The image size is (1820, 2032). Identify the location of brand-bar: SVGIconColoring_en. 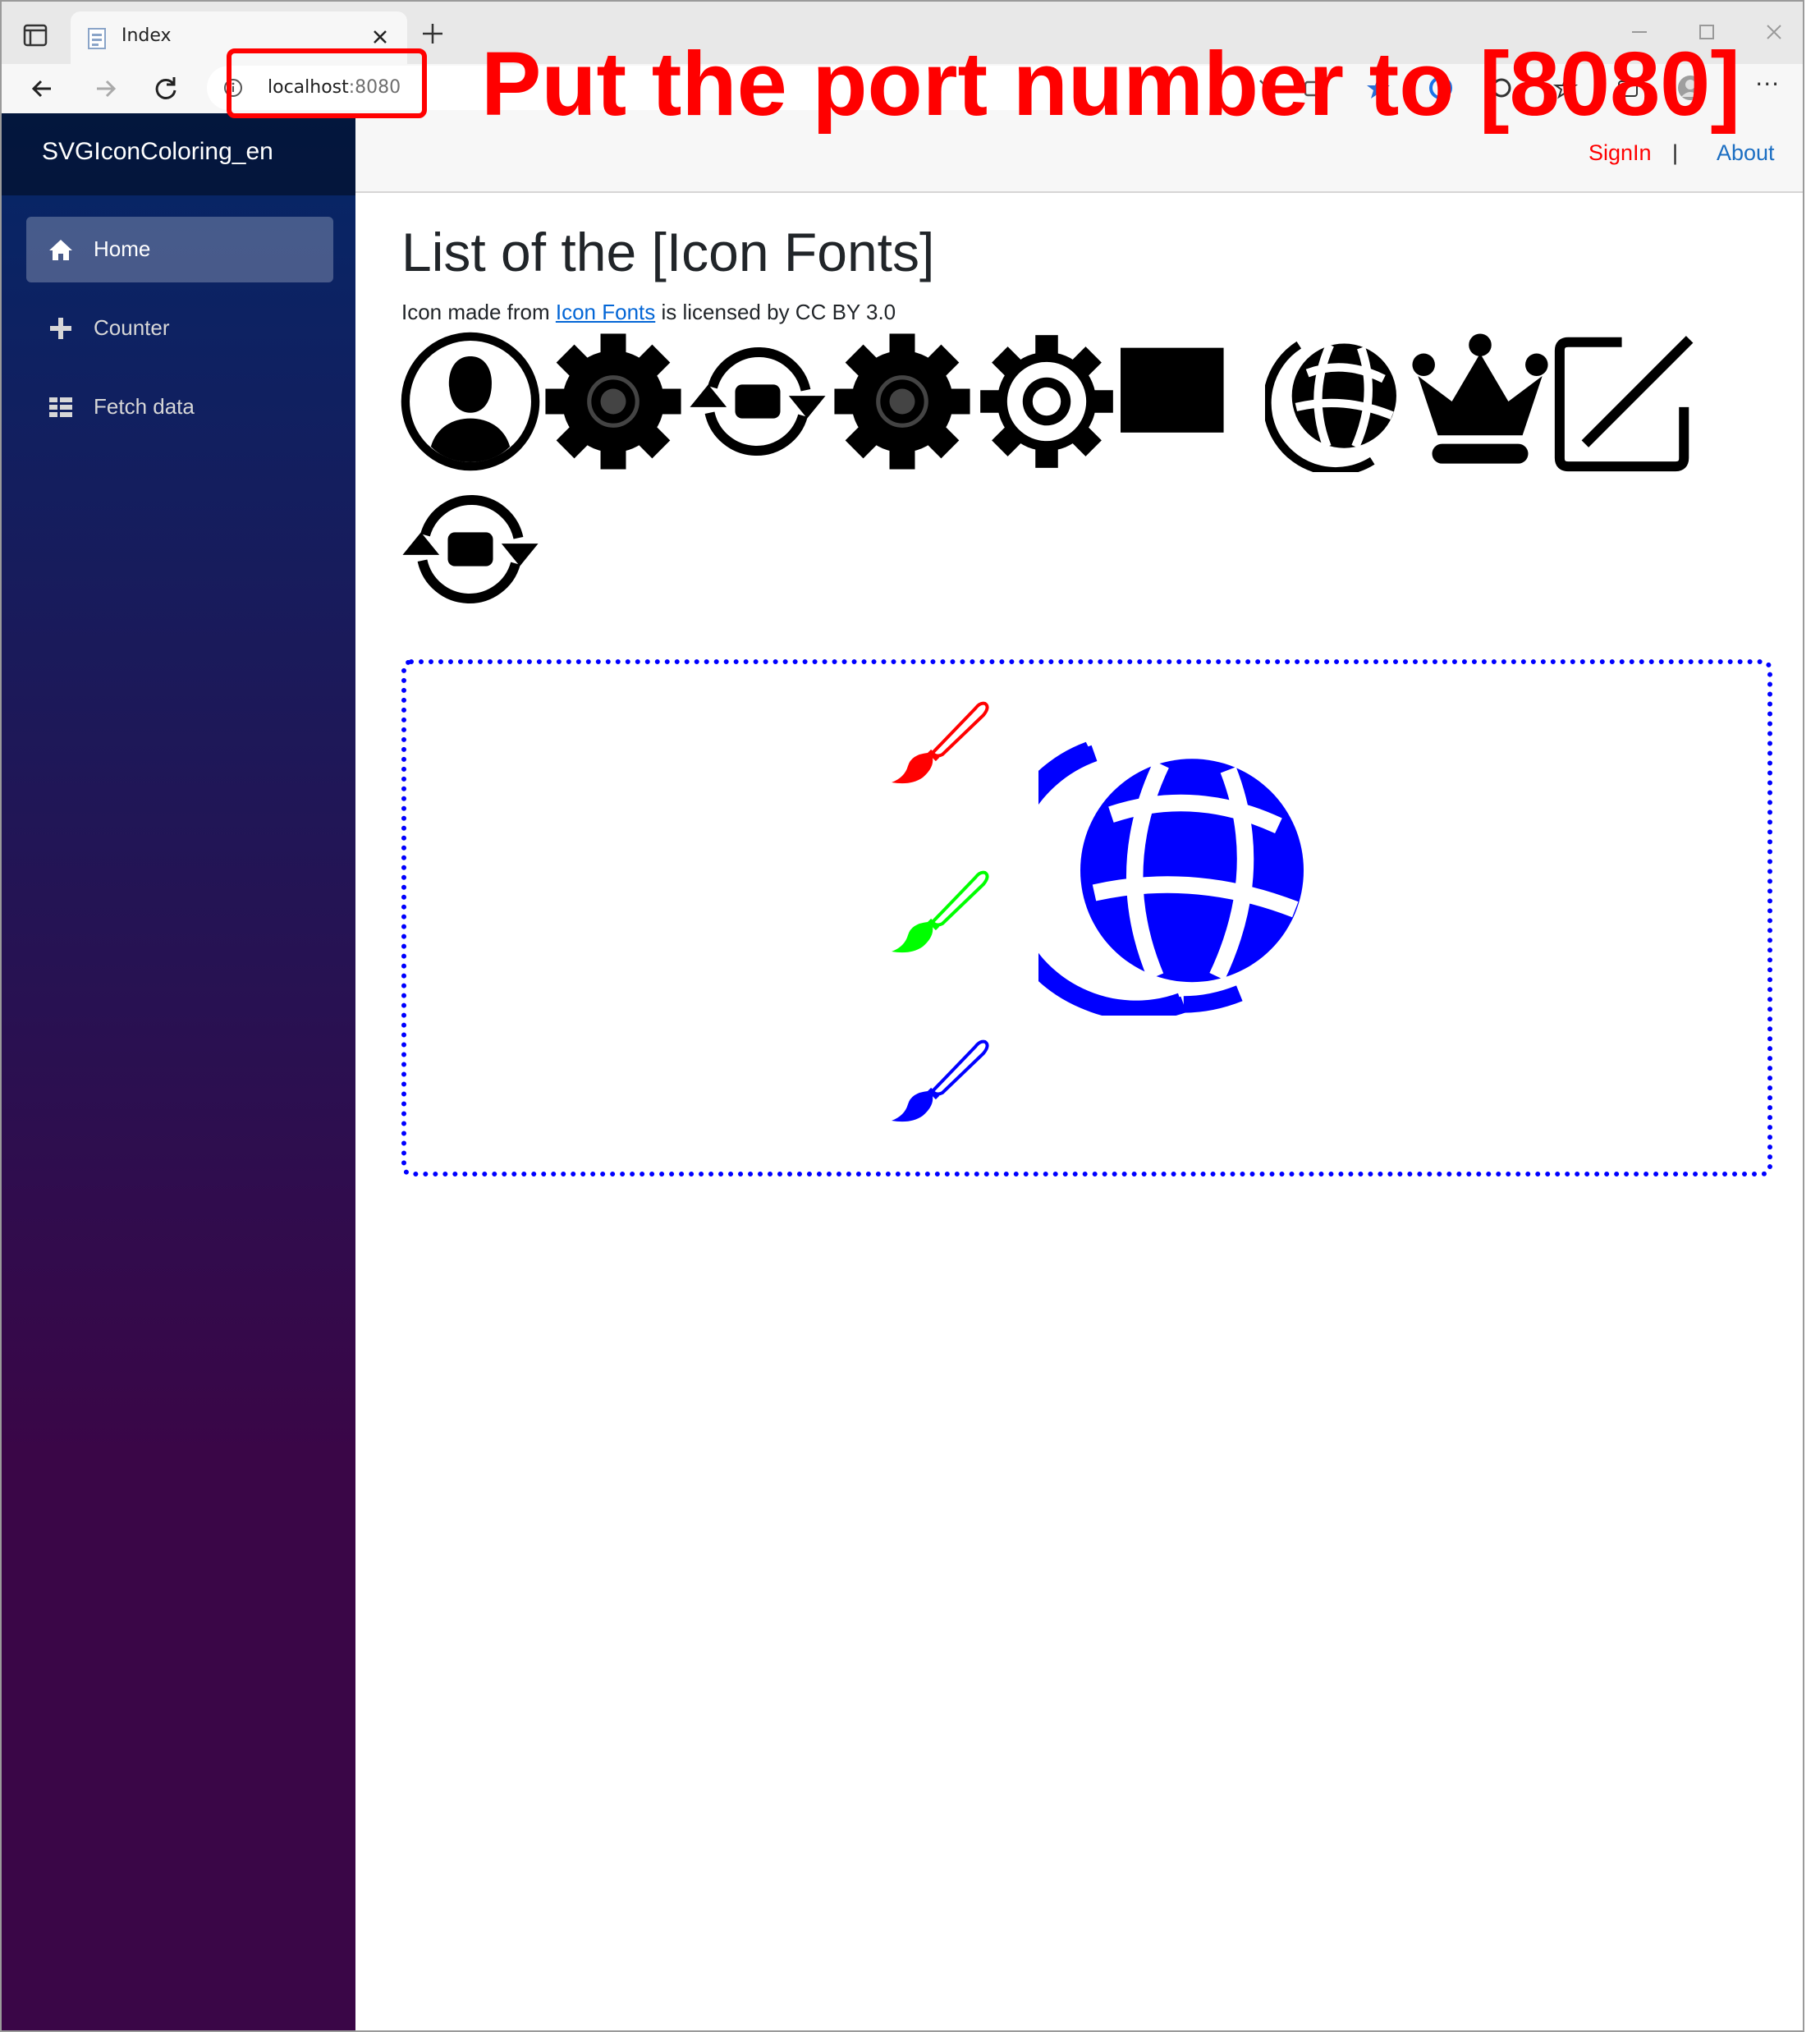
(178, 154).